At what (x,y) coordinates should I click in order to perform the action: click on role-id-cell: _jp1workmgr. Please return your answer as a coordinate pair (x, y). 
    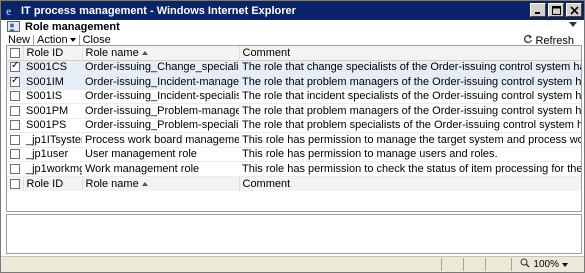
    Looking at the image, I should click on (52, 169).